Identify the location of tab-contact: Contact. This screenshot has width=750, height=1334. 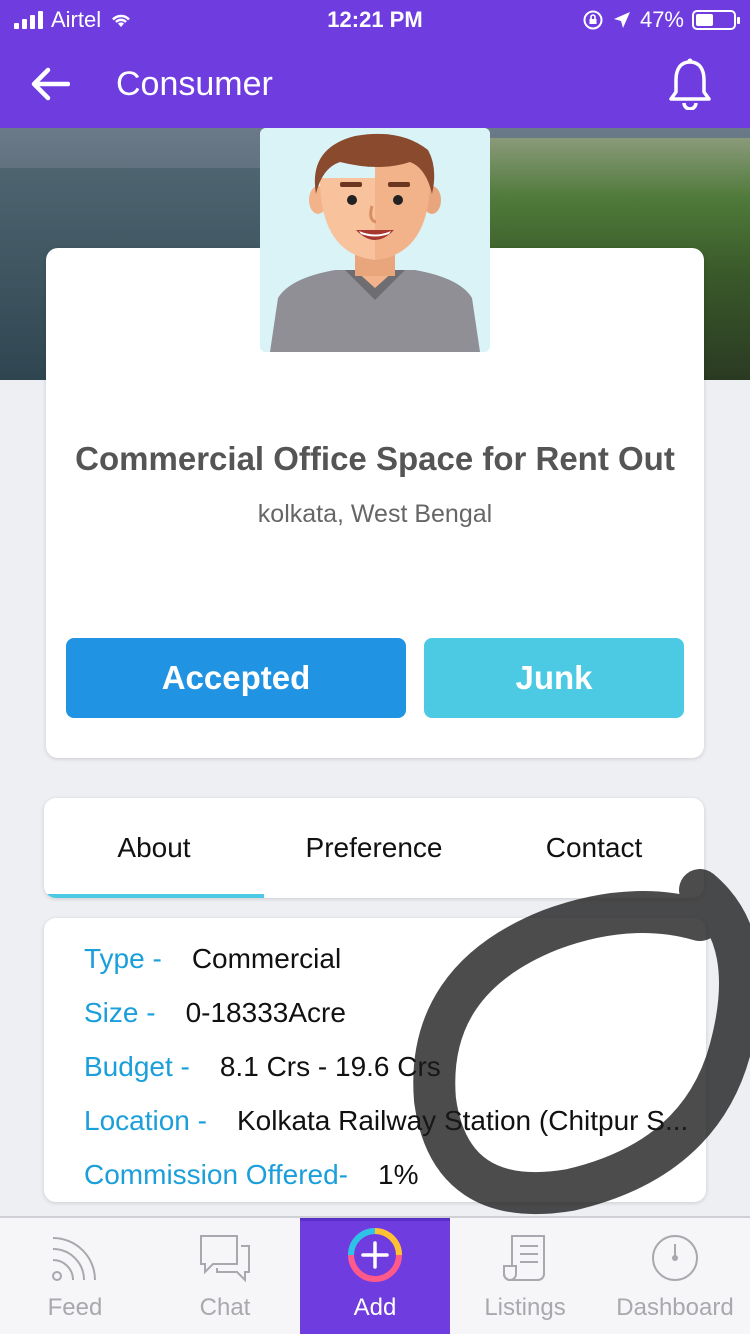
(594, 848).